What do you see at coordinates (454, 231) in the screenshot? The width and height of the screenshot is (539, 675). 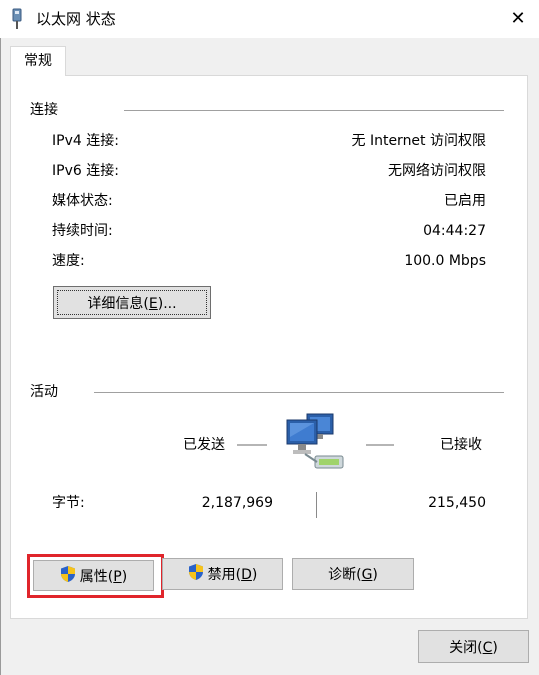 I see `duration-value: 04:44:27` at bounding box center [454, 231].